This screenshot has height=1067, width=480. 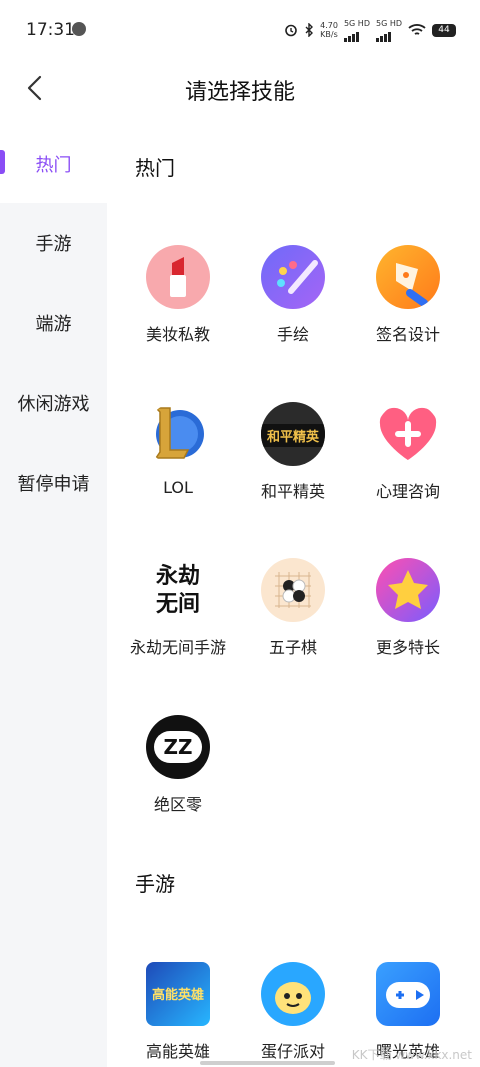 What do you see at coordinates (417, 29) in the screenshot?
I see `wifi-icon` at bounding box center [417, 29].